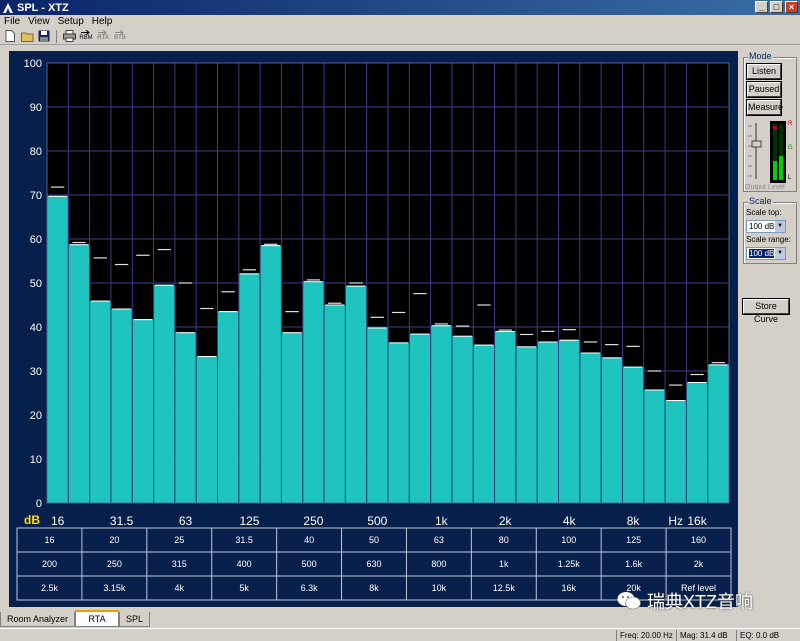 The width and height of the screenshot is (800, 641). I want to click on freq-table-cell: 6.3k, so click(310, 588).